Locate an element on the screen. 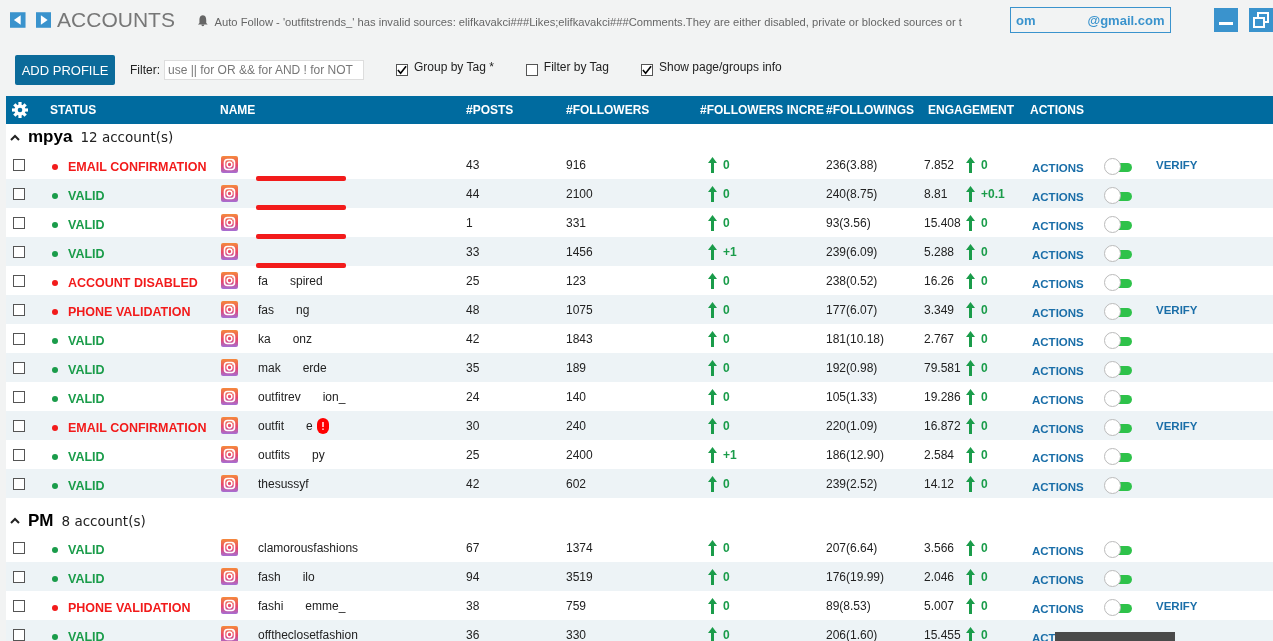  account-name: thesussyf is located at coordinates (283, 483).